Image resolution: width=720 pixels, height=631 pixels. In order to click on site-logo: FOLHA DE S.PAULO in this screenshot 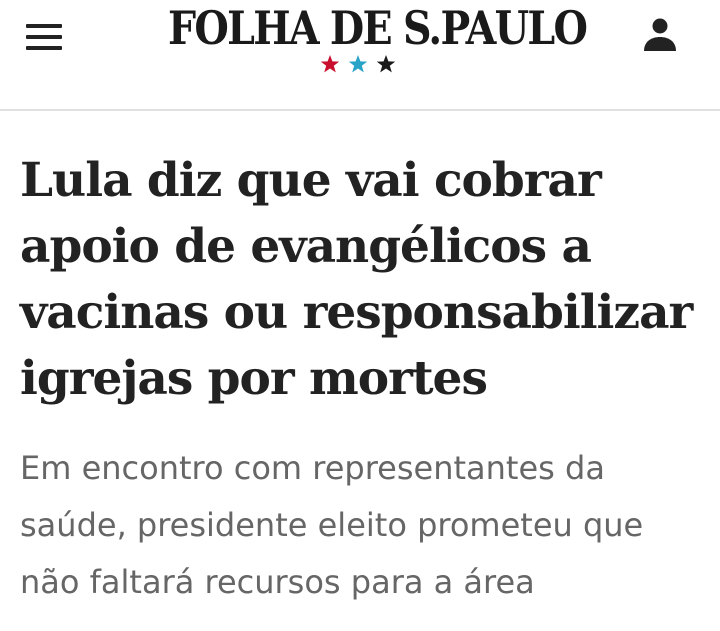, I will do `click(378, 28)`.